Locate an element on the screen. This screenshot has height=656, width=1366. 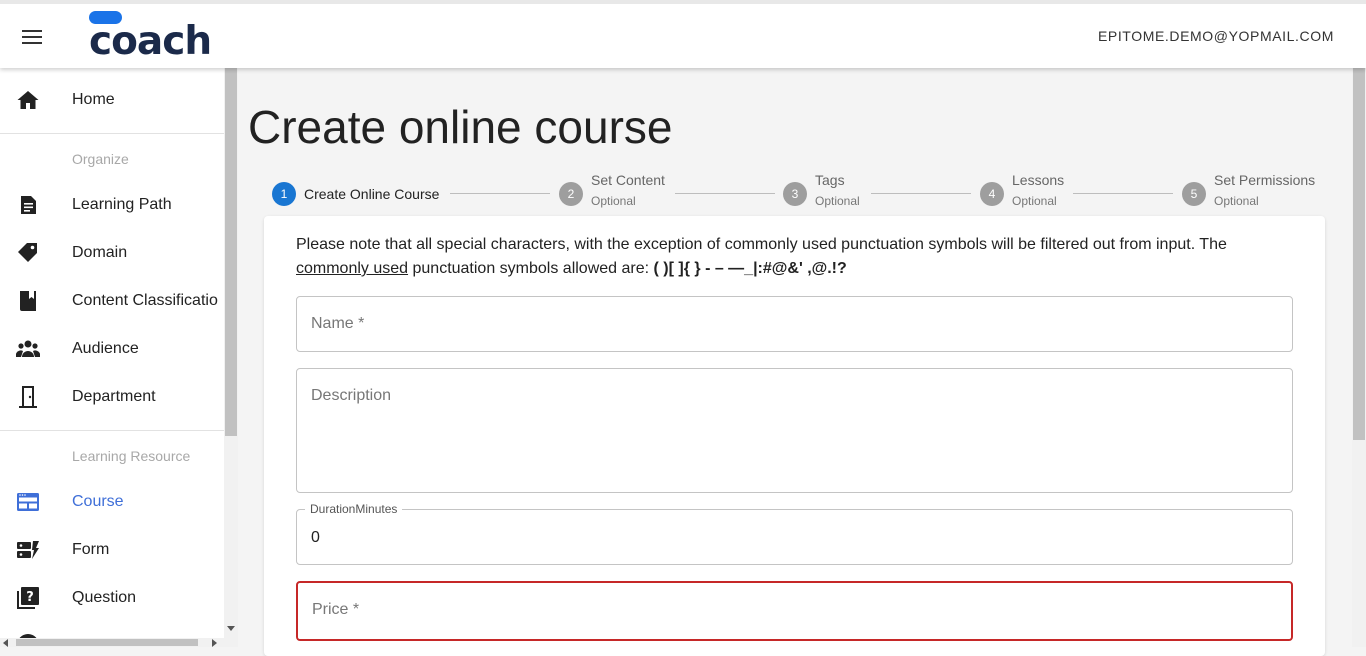
scroll-down-arrow is located at coordinates (231, 628).